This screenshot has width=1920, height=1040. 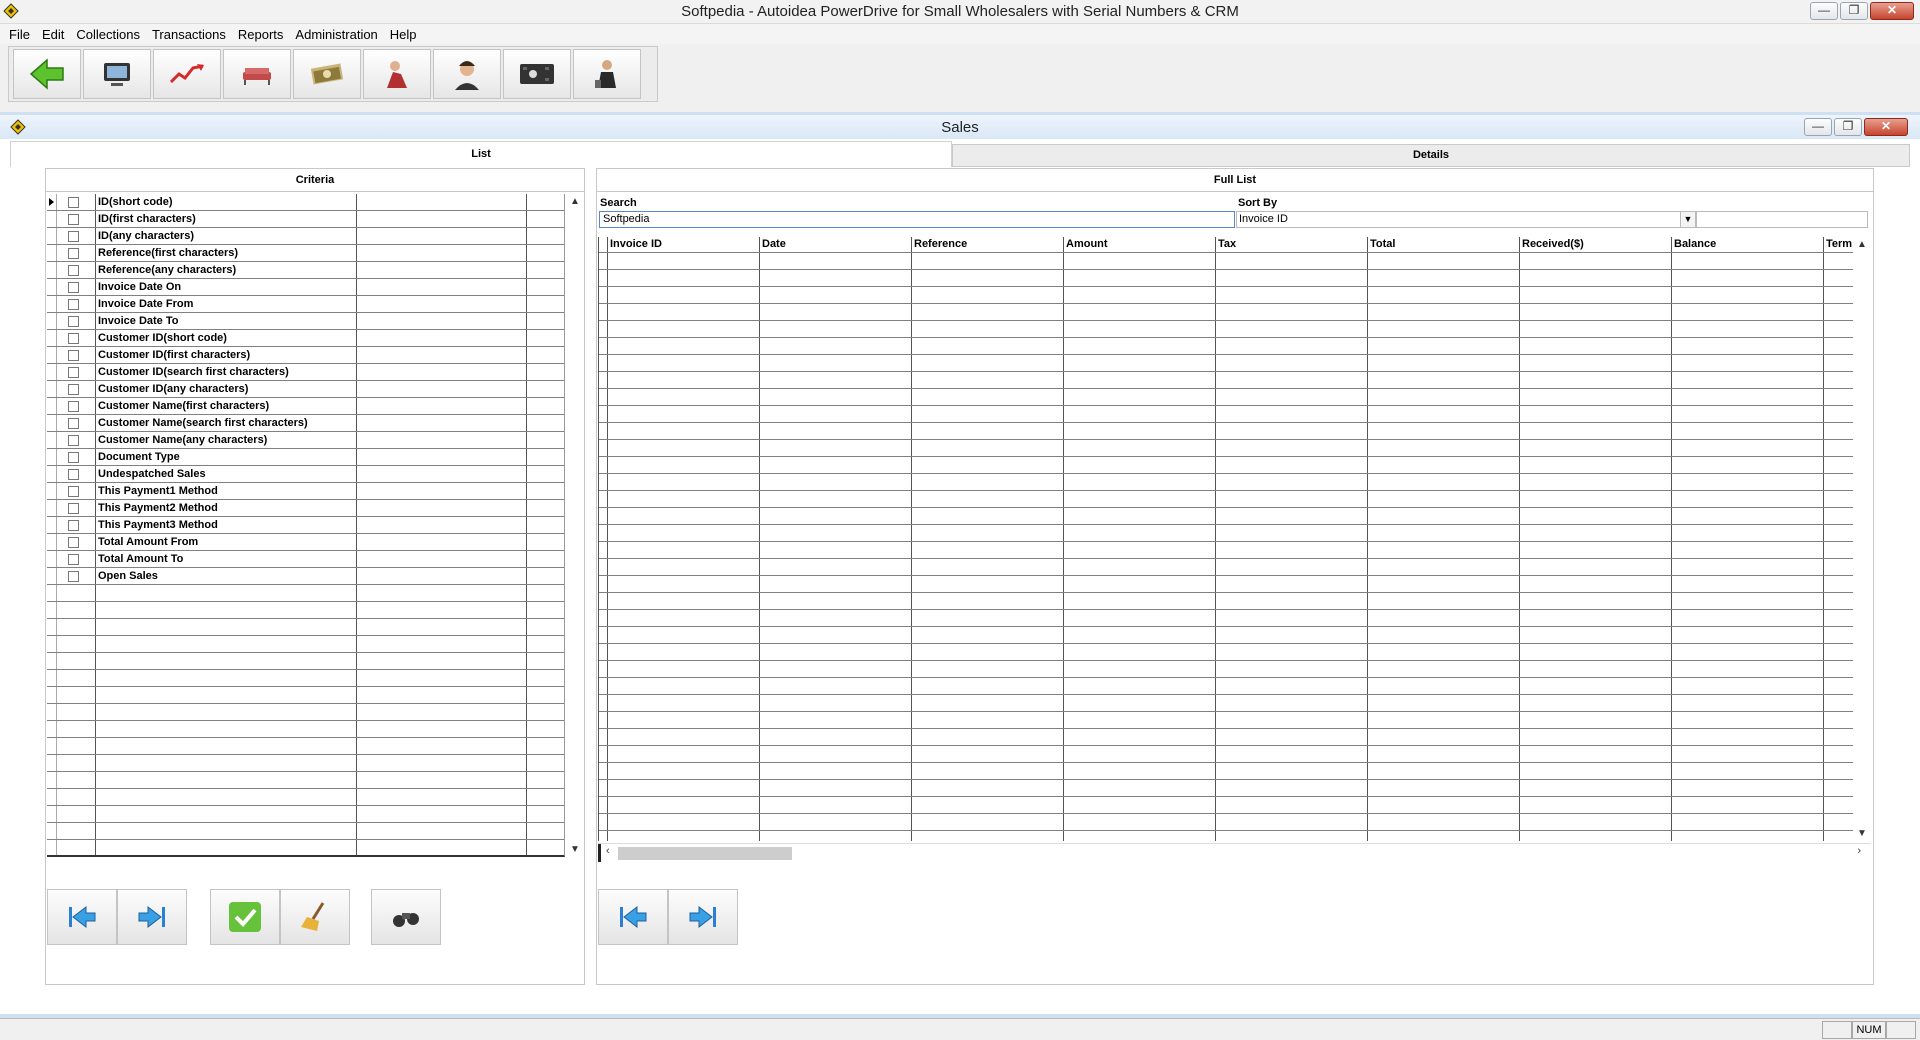 I want to click on scroll-left-icon: ‹, so click(x=608, y=851).